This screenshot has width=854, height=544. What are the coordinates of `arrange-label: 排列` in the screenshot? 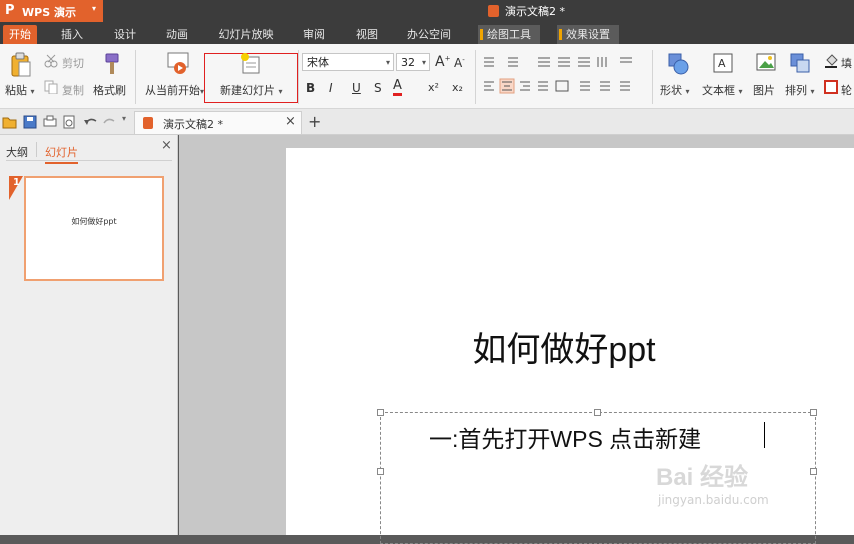 It's located at (796, 90).